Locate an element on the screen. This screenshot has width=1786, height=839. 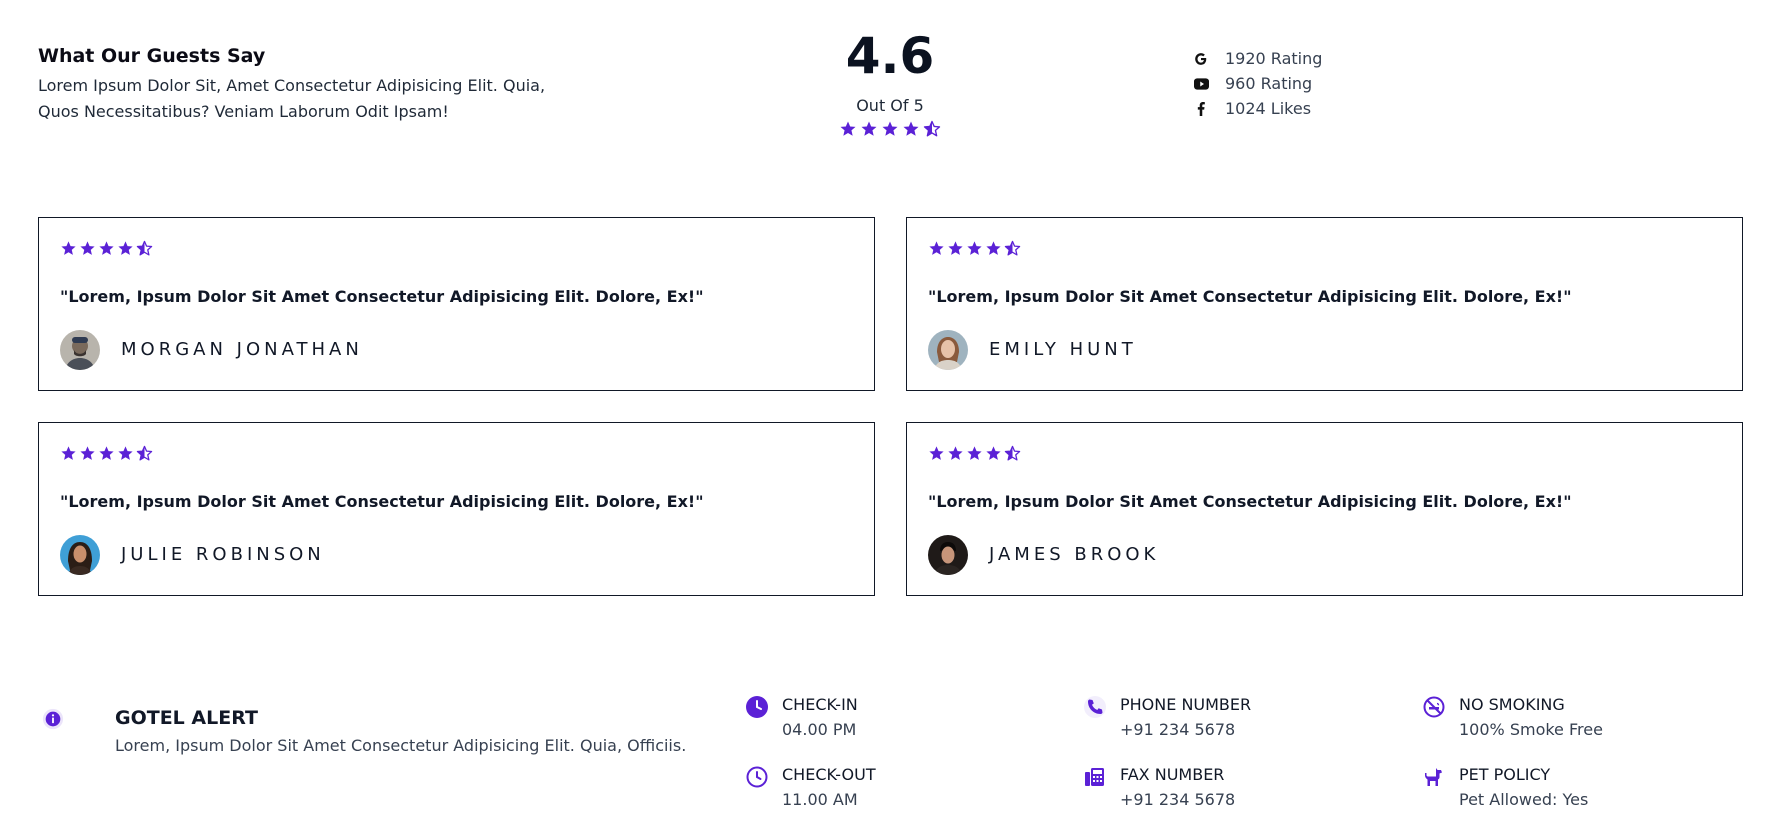
info-value: 04.00 PM is located at coordinates (819, 729).